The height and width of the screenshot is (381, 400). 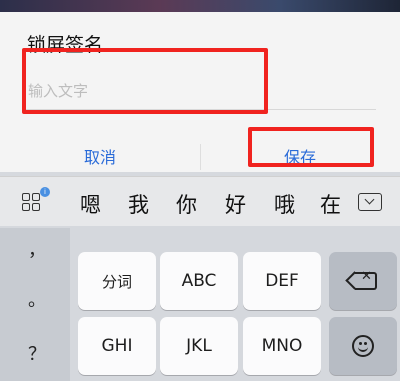 What do you see at coordinates (117, 281) in the screenshot?
I see `key-segment: 分词` at bounding box center [117, 281].